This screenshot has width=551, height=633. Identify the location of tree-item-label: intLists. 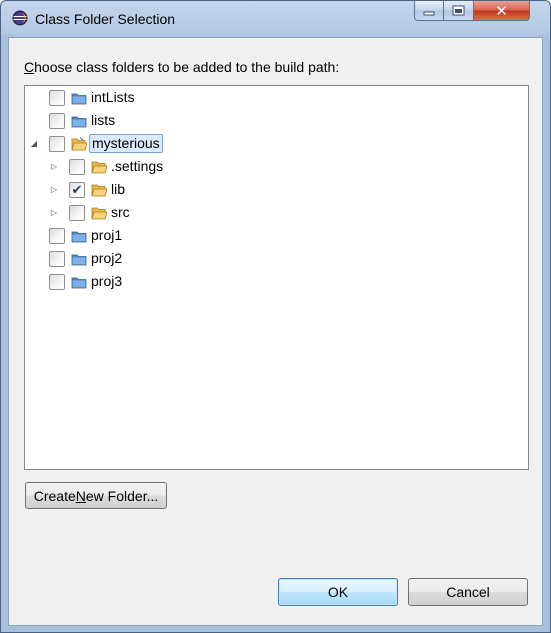
(113, 97).